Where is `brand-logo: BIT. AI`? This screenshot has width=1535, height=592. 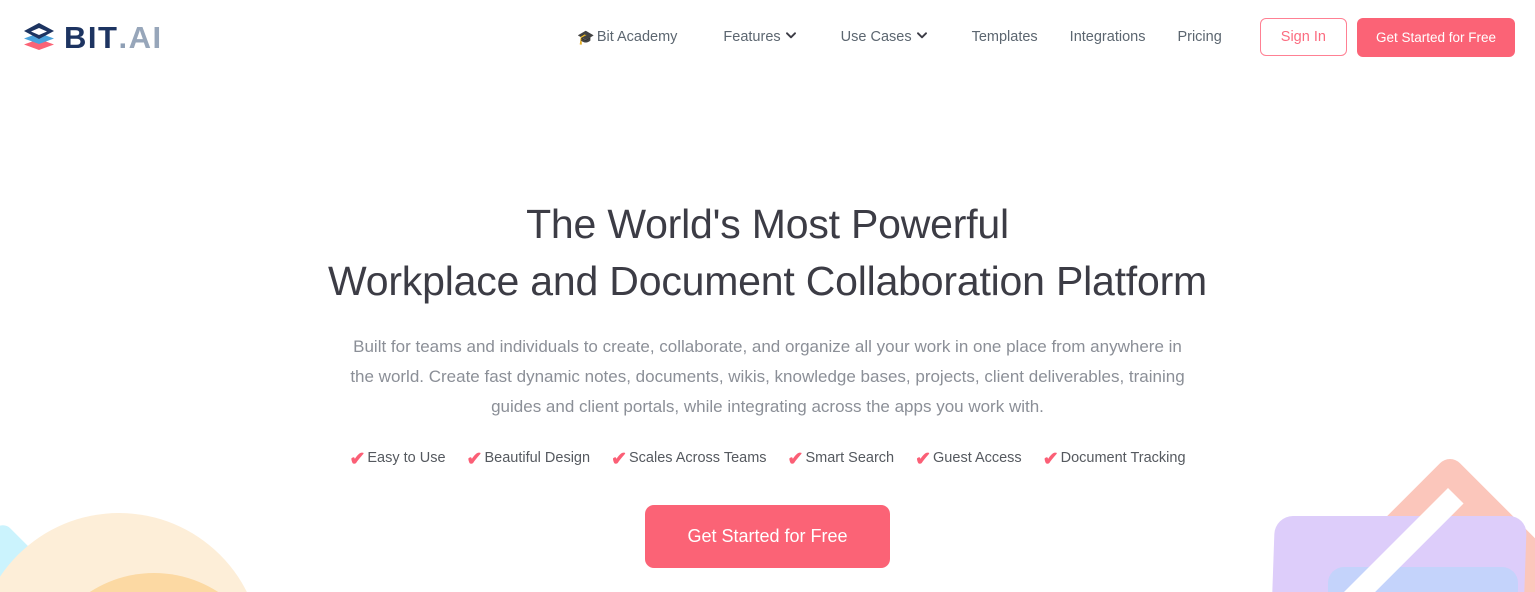 brand-logo: BIT. AI is located at coordinates (92, 37).